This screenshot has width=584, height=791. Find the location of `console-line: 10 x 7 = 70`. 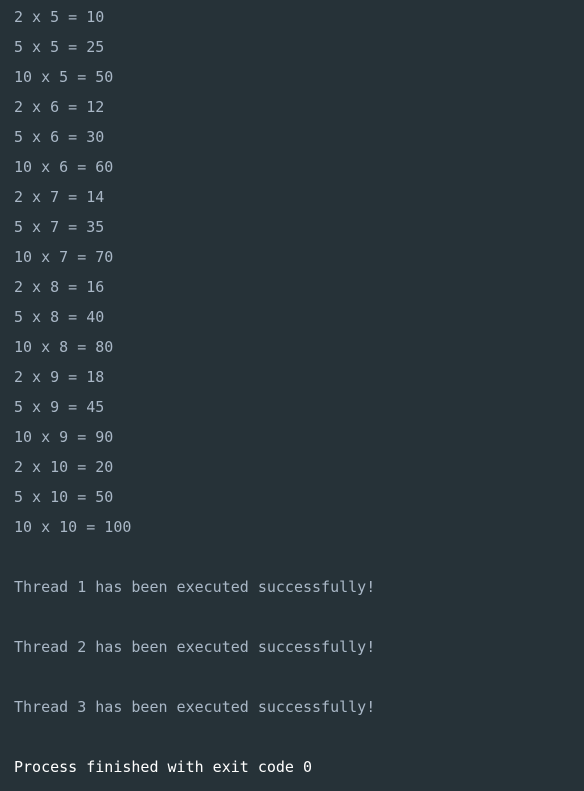

console-line: 10 x 7 = 70 is located at coordinates (64, 257).